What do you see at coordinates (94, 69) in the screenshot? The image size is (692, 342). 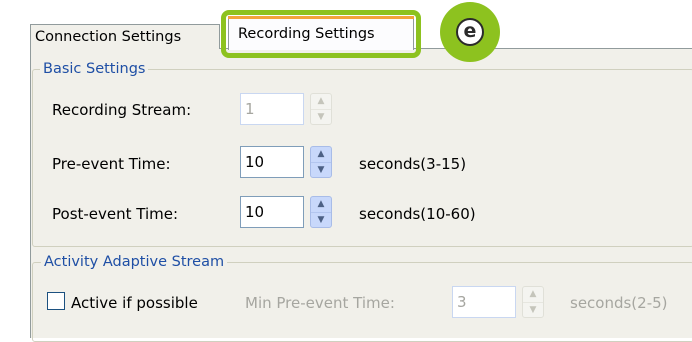 I see `basic-settings-title: Basic Settings` at bounding box center [94, 69].